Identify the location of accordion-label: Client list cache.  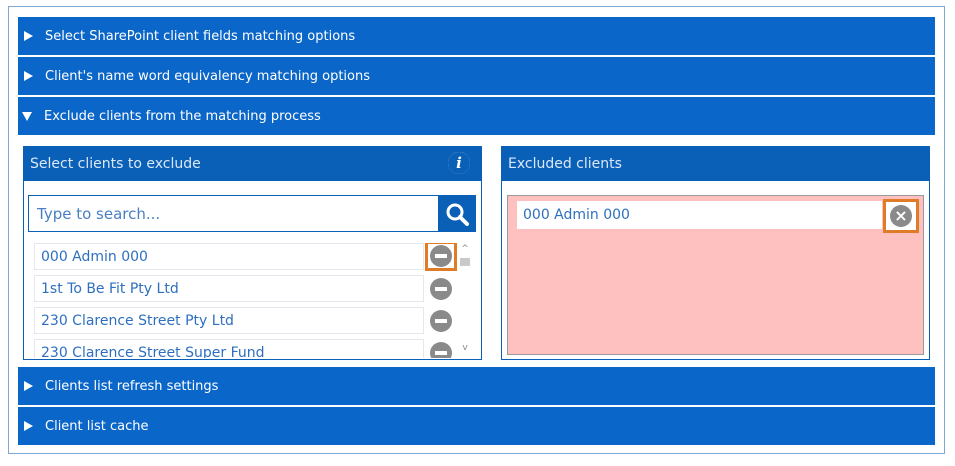
(97, 426).